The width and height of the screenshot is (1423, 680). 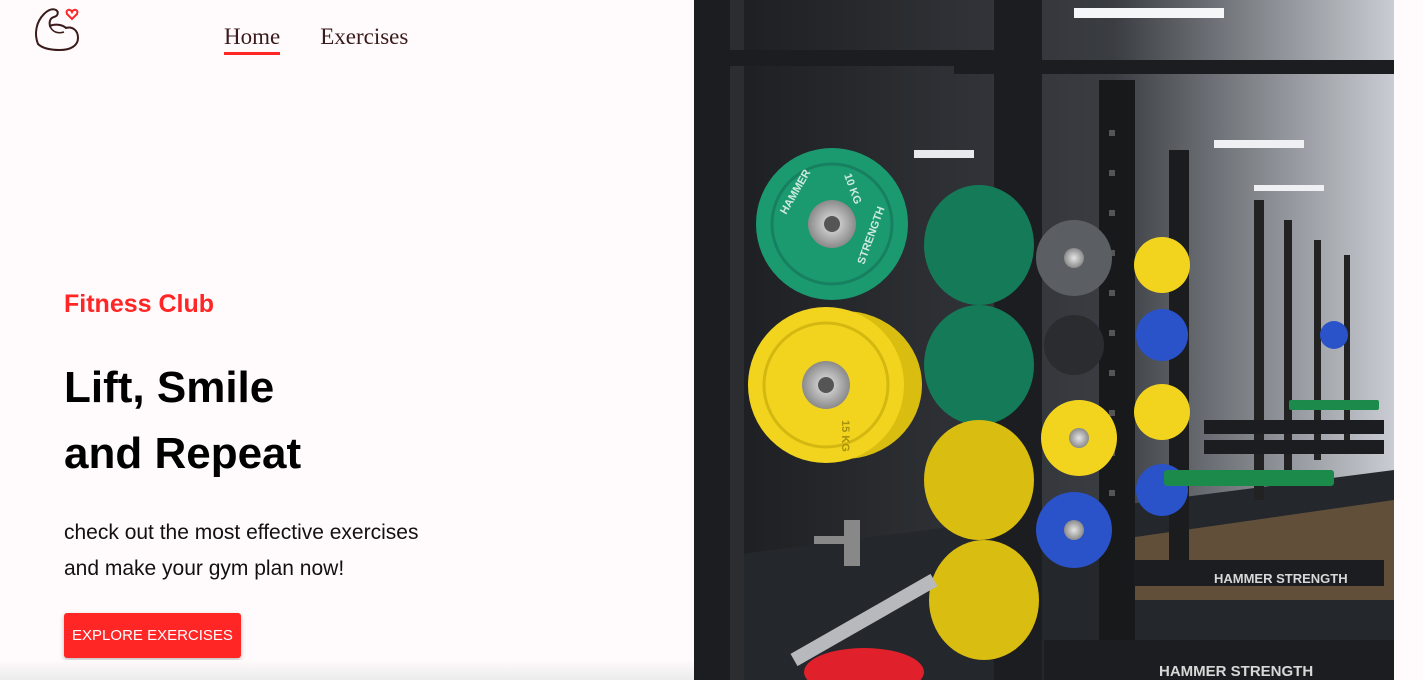 I want to click on bottom-shade, so click(x=347, y=670).